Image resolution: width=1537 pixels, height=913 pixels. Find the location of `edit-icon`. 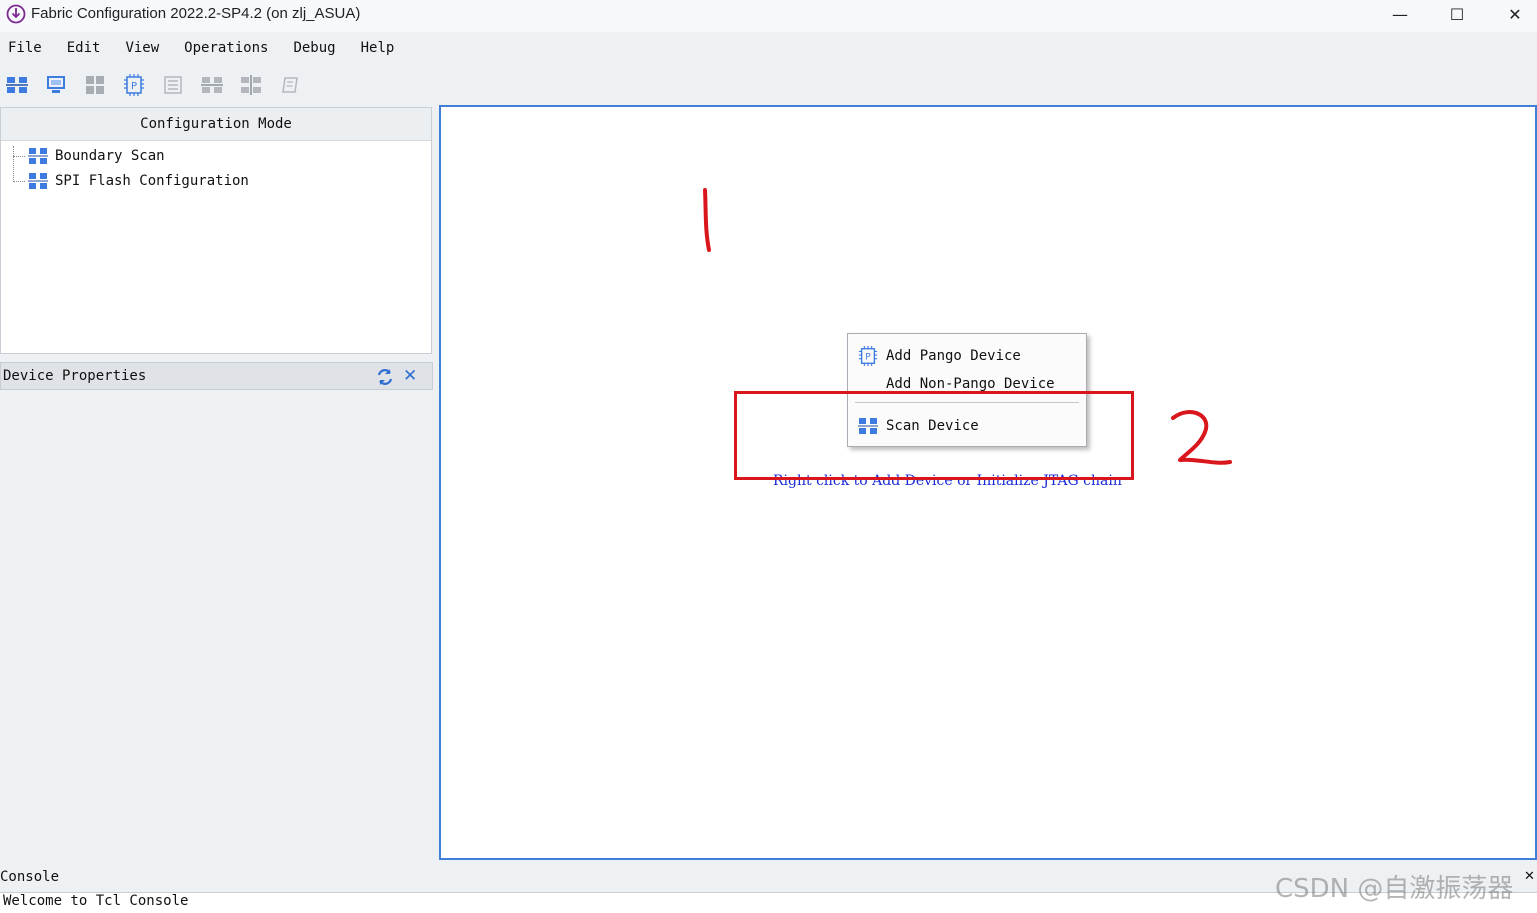

edit-icon is located at coordinates (290, 85).